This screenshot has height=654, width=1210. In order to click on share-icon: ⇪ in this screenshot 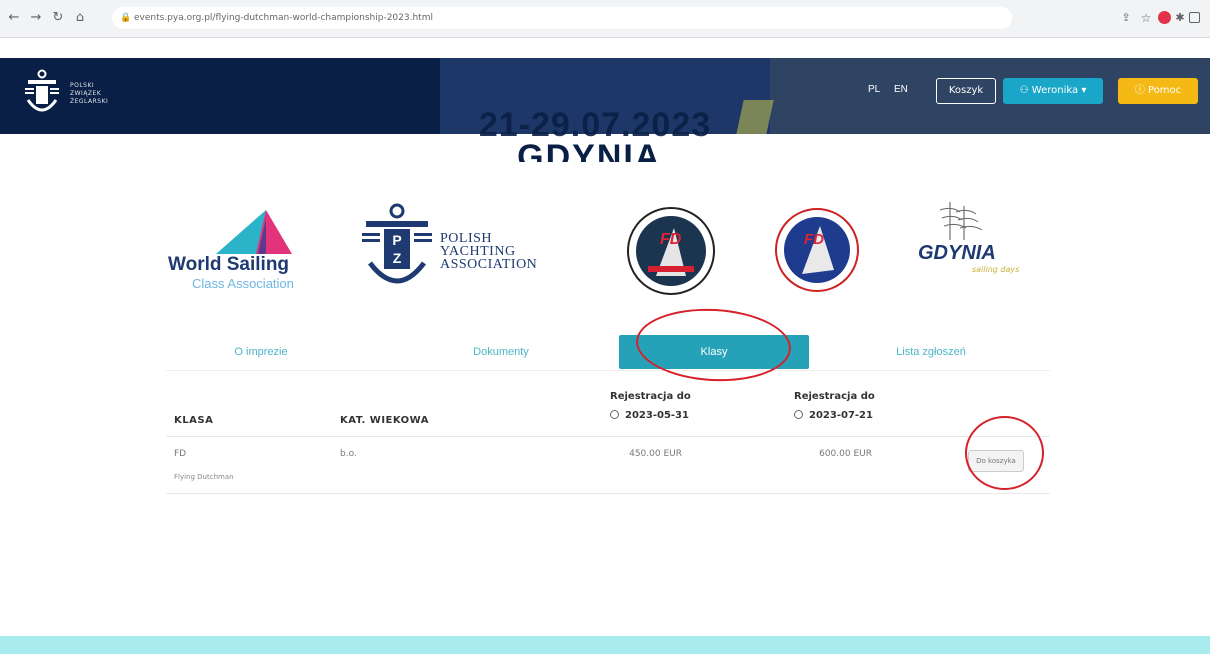, I will do `click(1126, 18)`.